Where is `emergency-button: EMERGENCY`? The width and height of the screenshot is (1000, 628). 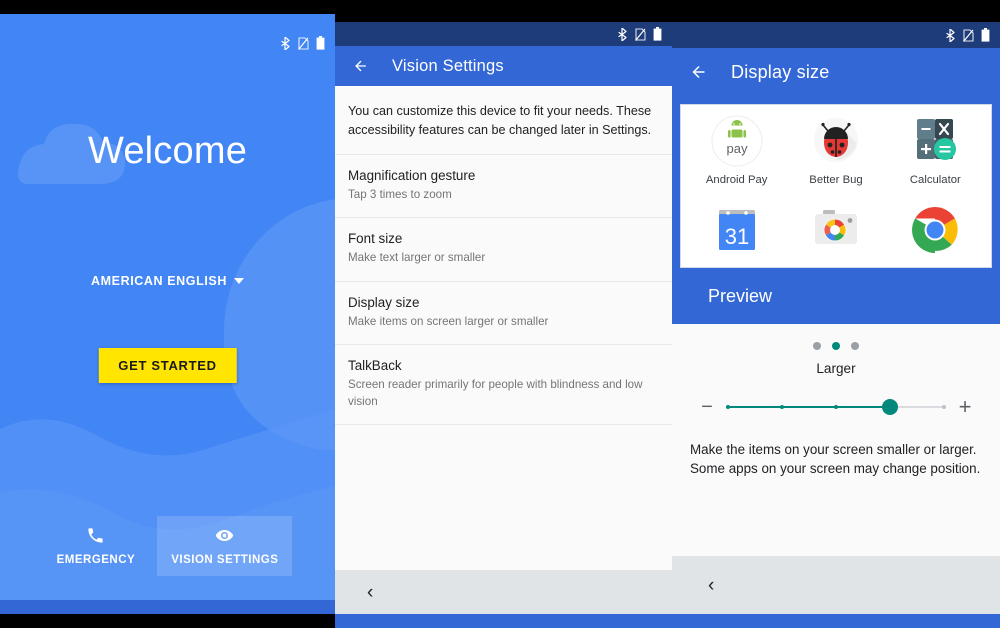
emergency-button: EMERGENCY is located at coordinates (96, 546).